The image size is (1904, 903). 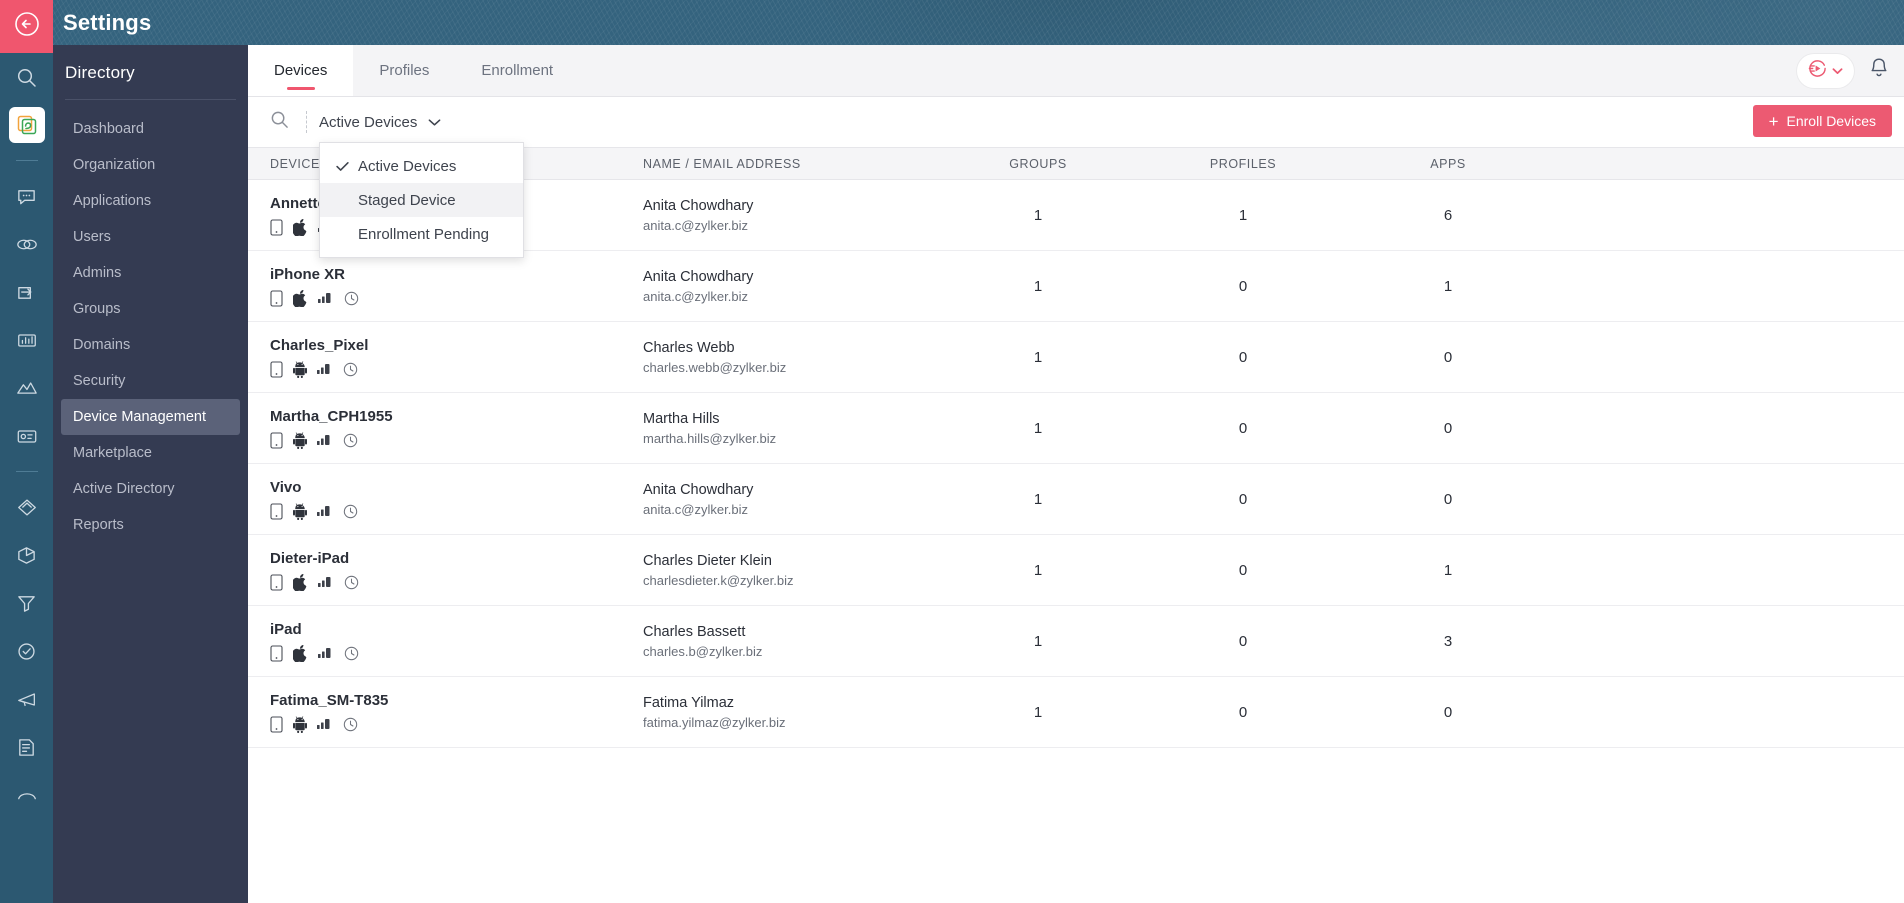 What do you see at coordinates (1879, 71) in the screenshot?
I see `notifications-button` at bounding box center [1879, 71].